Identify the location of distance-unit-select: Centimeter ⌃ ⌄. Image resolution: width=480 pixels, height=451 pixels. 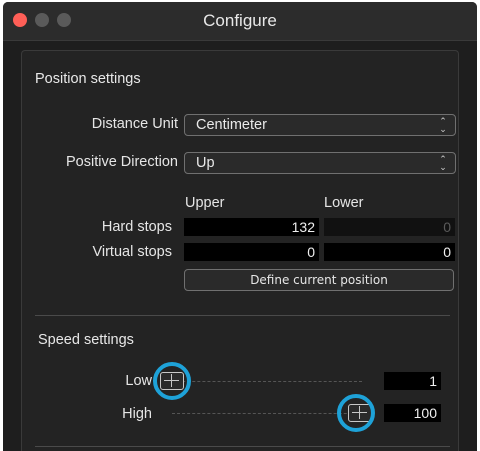
(320, 125).